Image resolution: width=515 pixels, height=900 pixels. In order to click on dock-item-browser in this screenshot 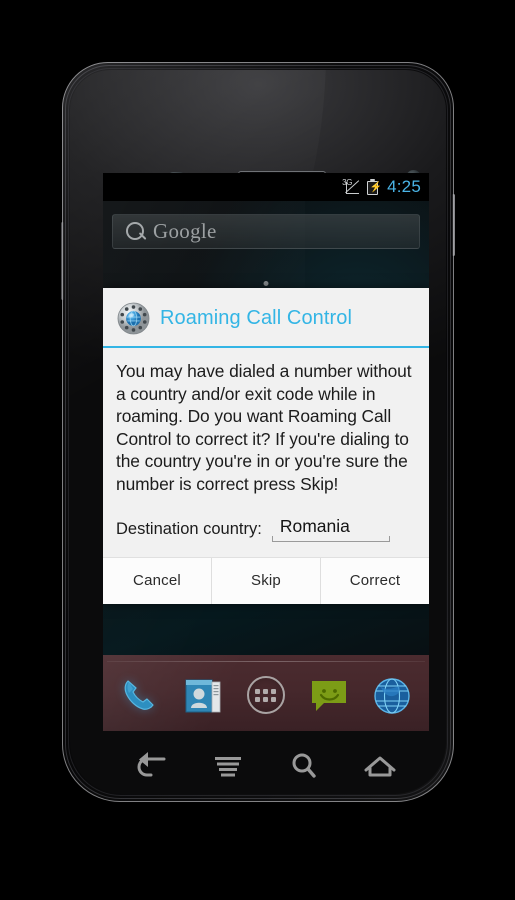, I will do `click(392, 695)`.